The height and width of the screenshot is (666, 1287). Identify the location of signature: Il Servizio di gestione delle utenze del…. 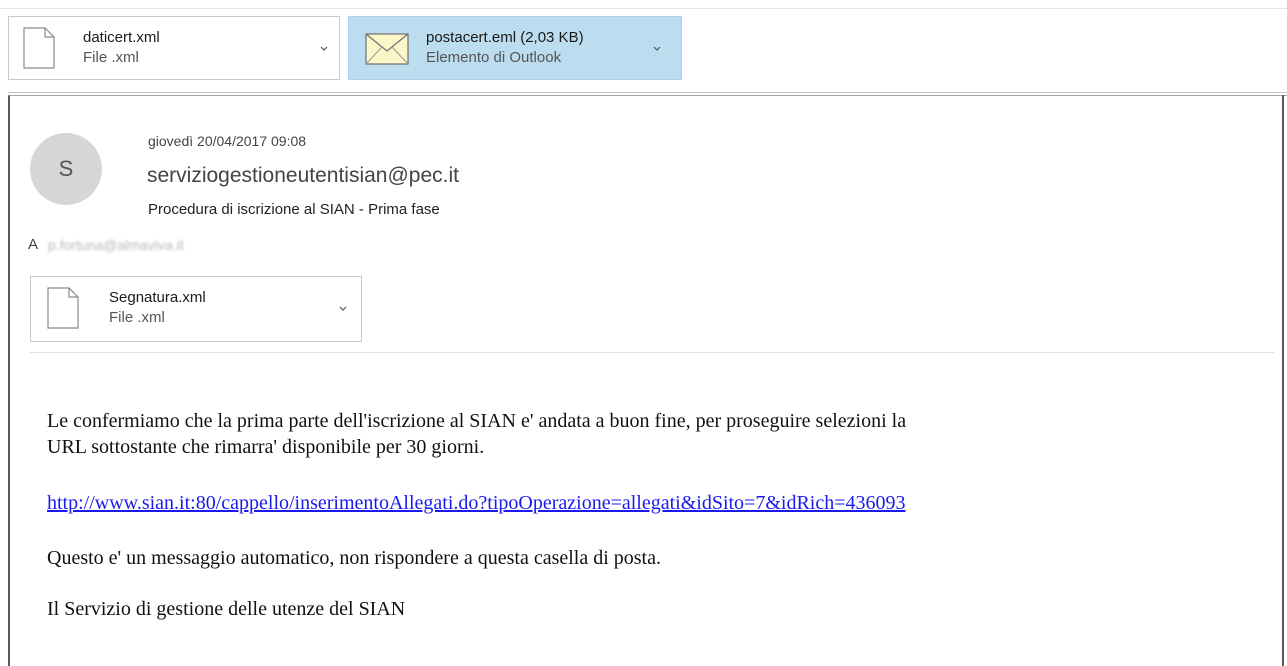
(226, 609).